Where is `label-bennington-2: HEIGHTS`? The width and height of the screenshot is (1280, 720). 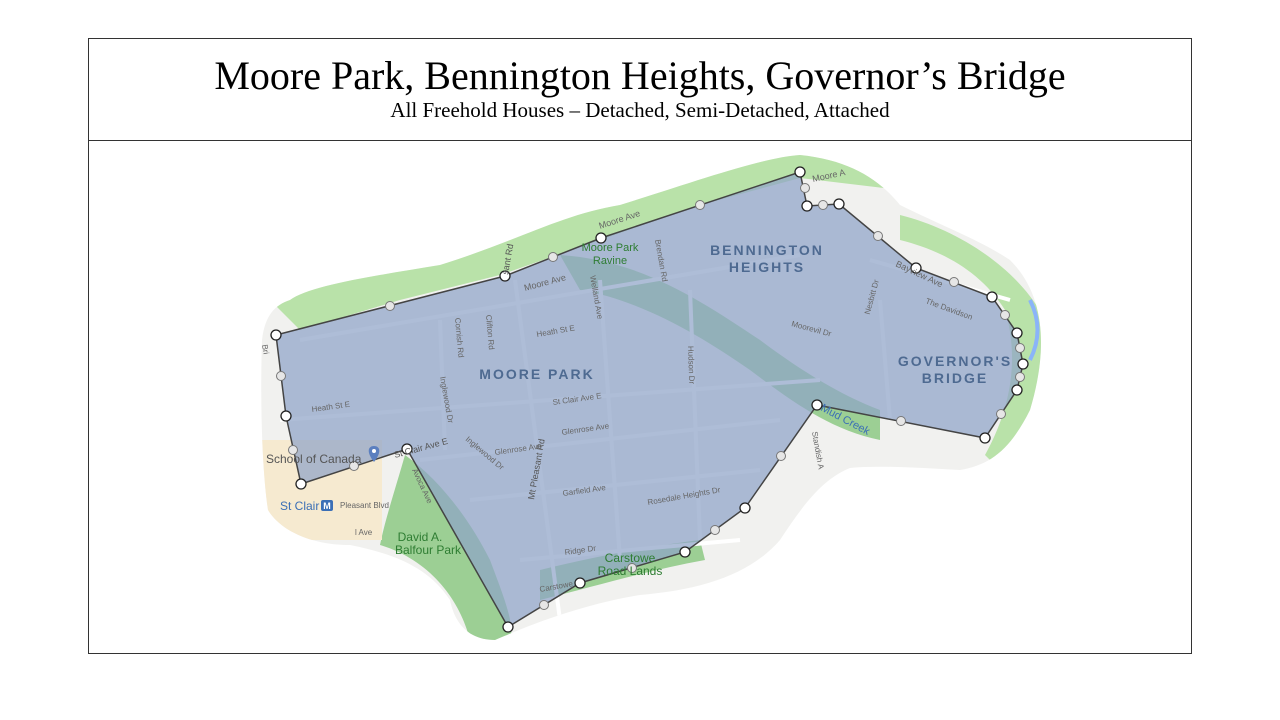 label-bennington-2: HEIGHTS is located at coordinates (767, 267).